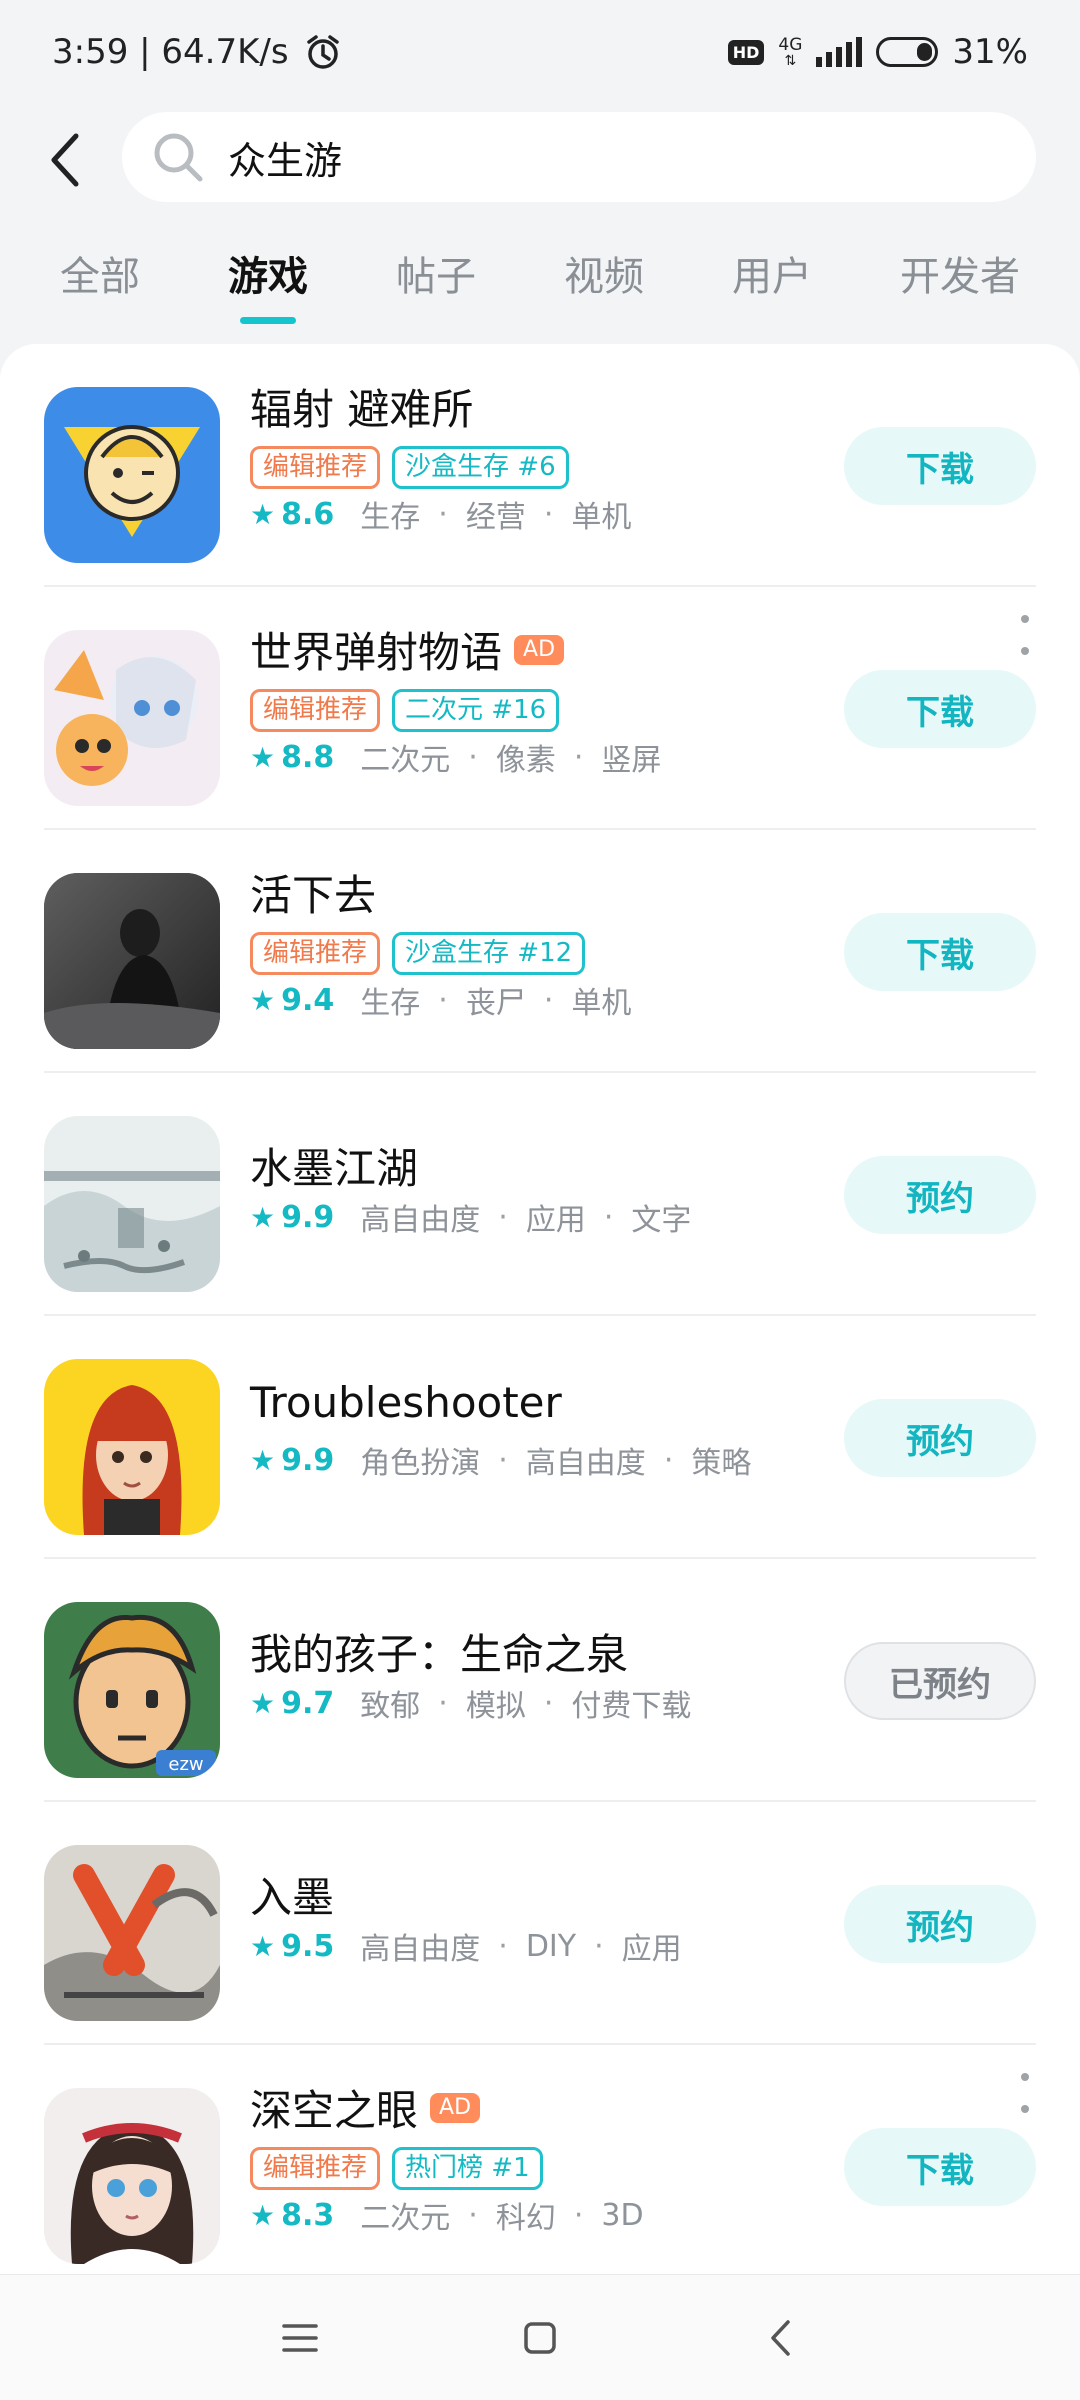 This screenshot has width=1080, height=2400. I want to click on app-genre: 经营, so click(495, 517).